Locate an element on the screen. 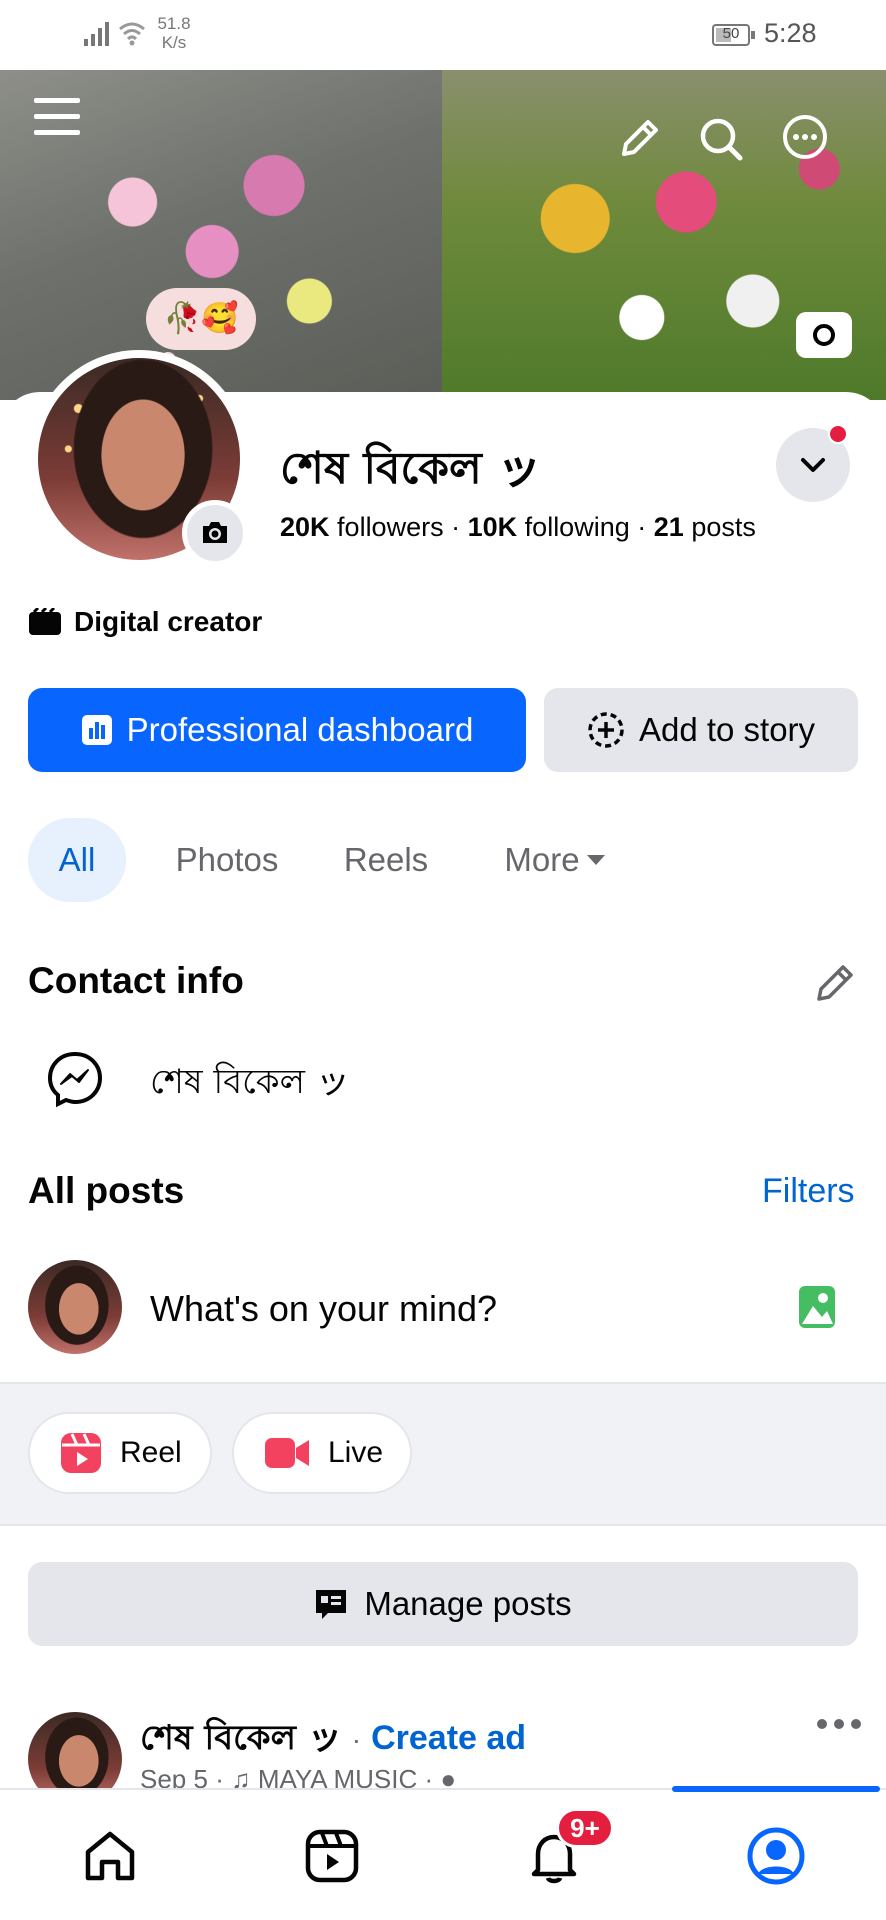 This screenshot has width=886, height=1920. tab-photos: Photos is located at coordinates (227, 860).